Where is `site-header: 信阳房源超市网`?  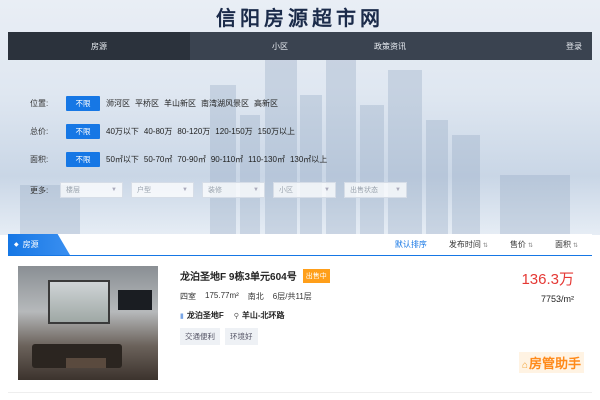 site-header: 信阳房源超市网 is located at coordinates (300, 16).